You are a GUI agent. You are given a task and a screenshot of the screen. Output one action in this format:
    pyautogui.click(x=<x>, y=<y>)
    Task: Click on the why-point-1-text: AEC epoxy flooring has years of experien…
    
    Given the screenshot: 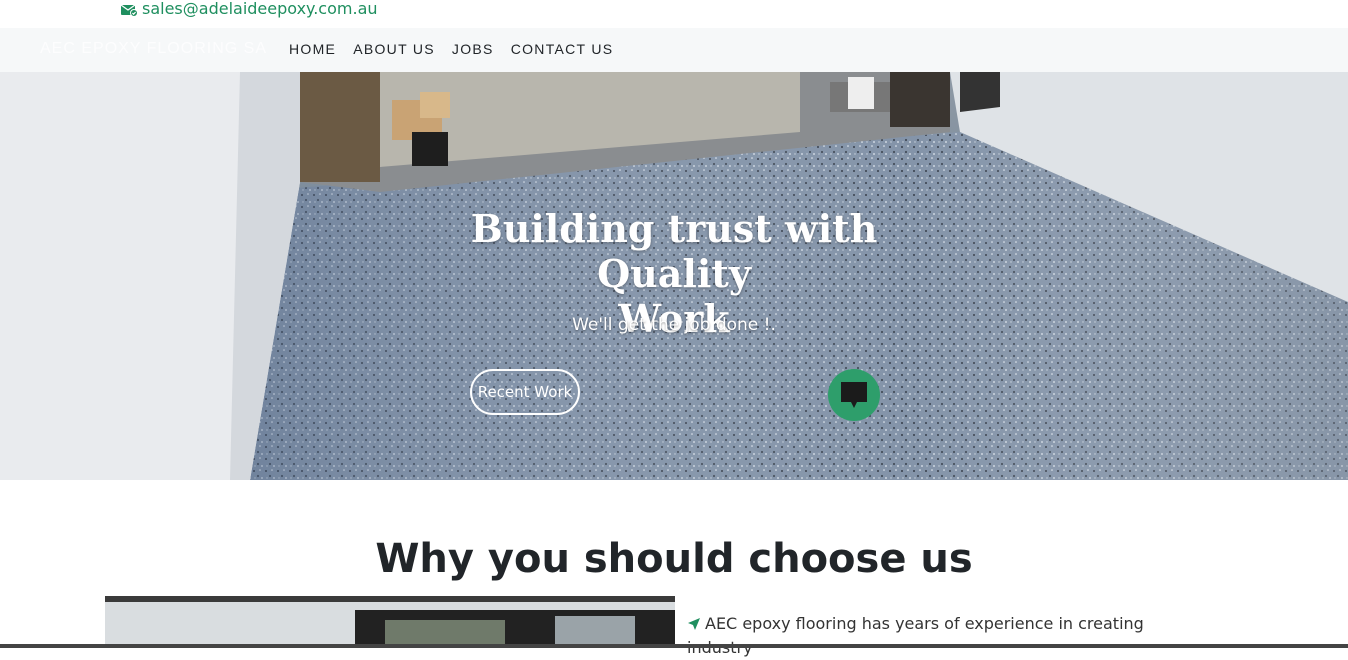 What is the action you would take?
    pyautogui.click(x=915, y=635)
    